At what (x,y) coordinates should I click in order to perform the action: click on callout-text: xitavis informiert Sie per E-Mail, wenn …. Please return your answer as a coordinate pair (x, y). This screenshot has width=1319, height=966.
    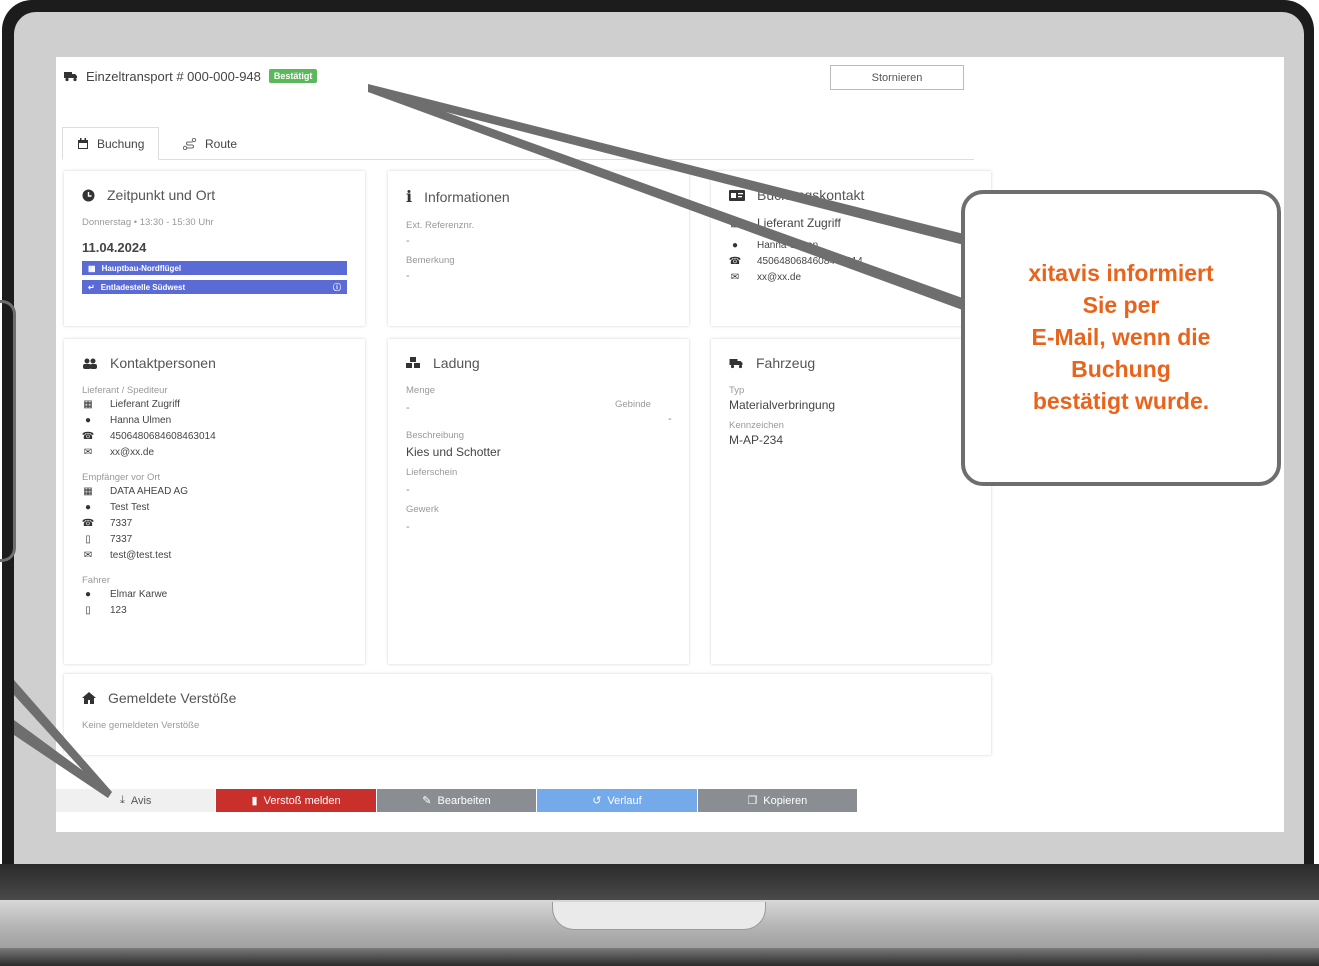
    Looking at the image, I should click on (1121, 337).